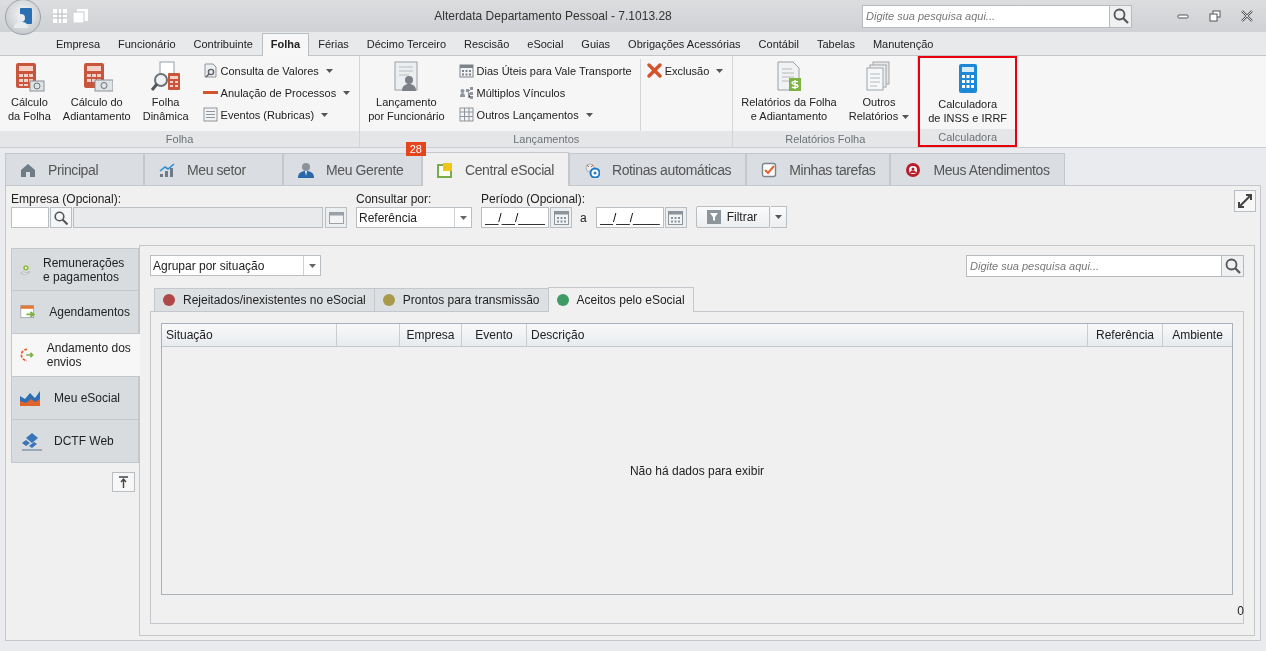 This screenshot has height=651, width=1266. Describe the element at coordinates (825, 139) in the screenshot. I see `group-label: Relatórios Folha` at that location.